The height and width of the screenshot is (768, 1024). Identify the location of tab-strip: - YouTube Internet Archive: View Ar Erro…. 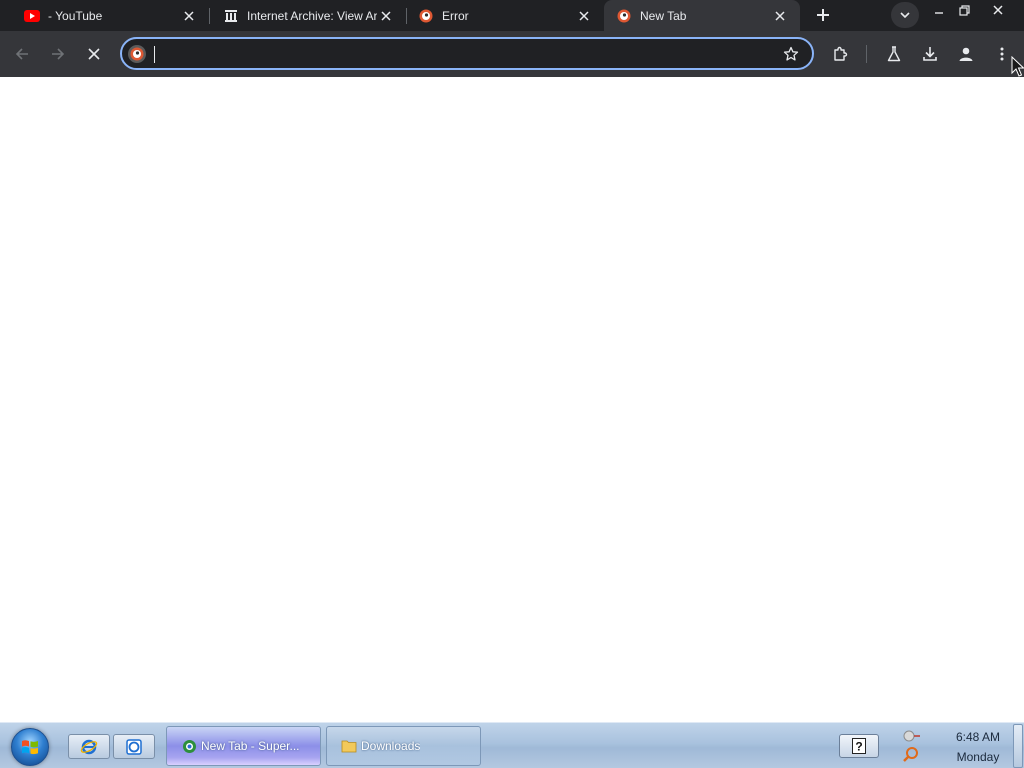
(512, 15).